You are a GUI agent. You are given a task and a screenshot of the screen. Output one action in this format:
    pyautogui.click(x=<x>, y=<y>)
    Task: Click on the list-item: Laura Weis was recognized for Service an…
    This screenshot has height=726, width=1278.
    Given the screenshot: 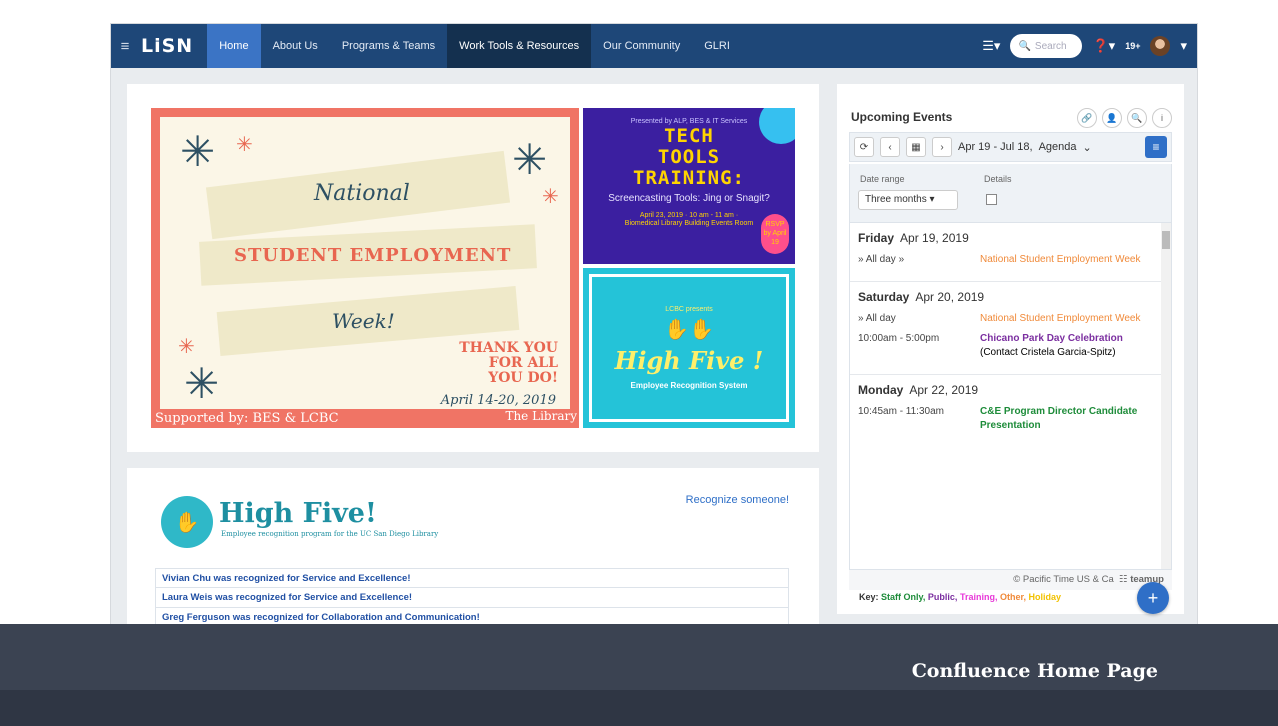 What is the action you would take?
    pyautogui.click(x=472, y=598)
    